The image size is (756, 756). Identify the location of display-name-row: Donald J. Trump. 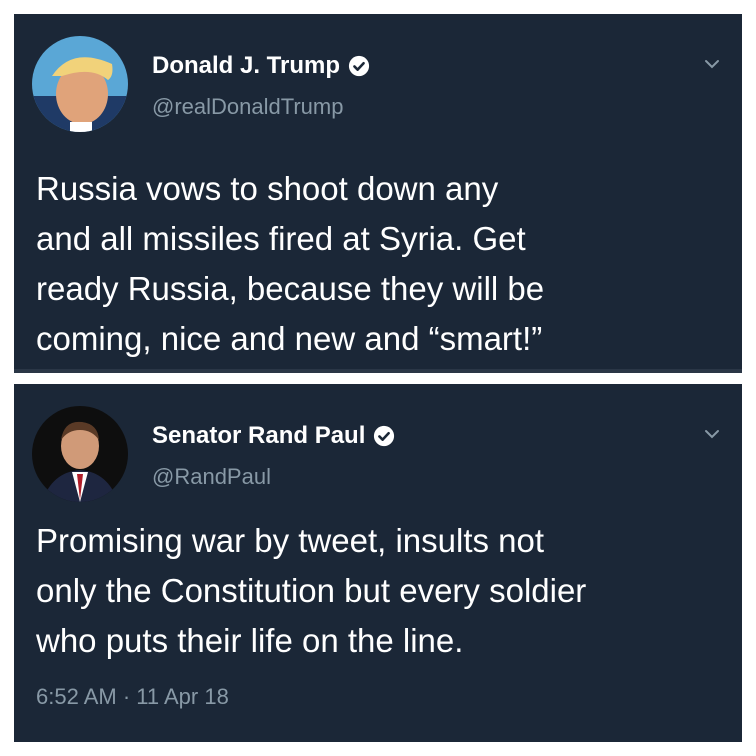
(261, 66).